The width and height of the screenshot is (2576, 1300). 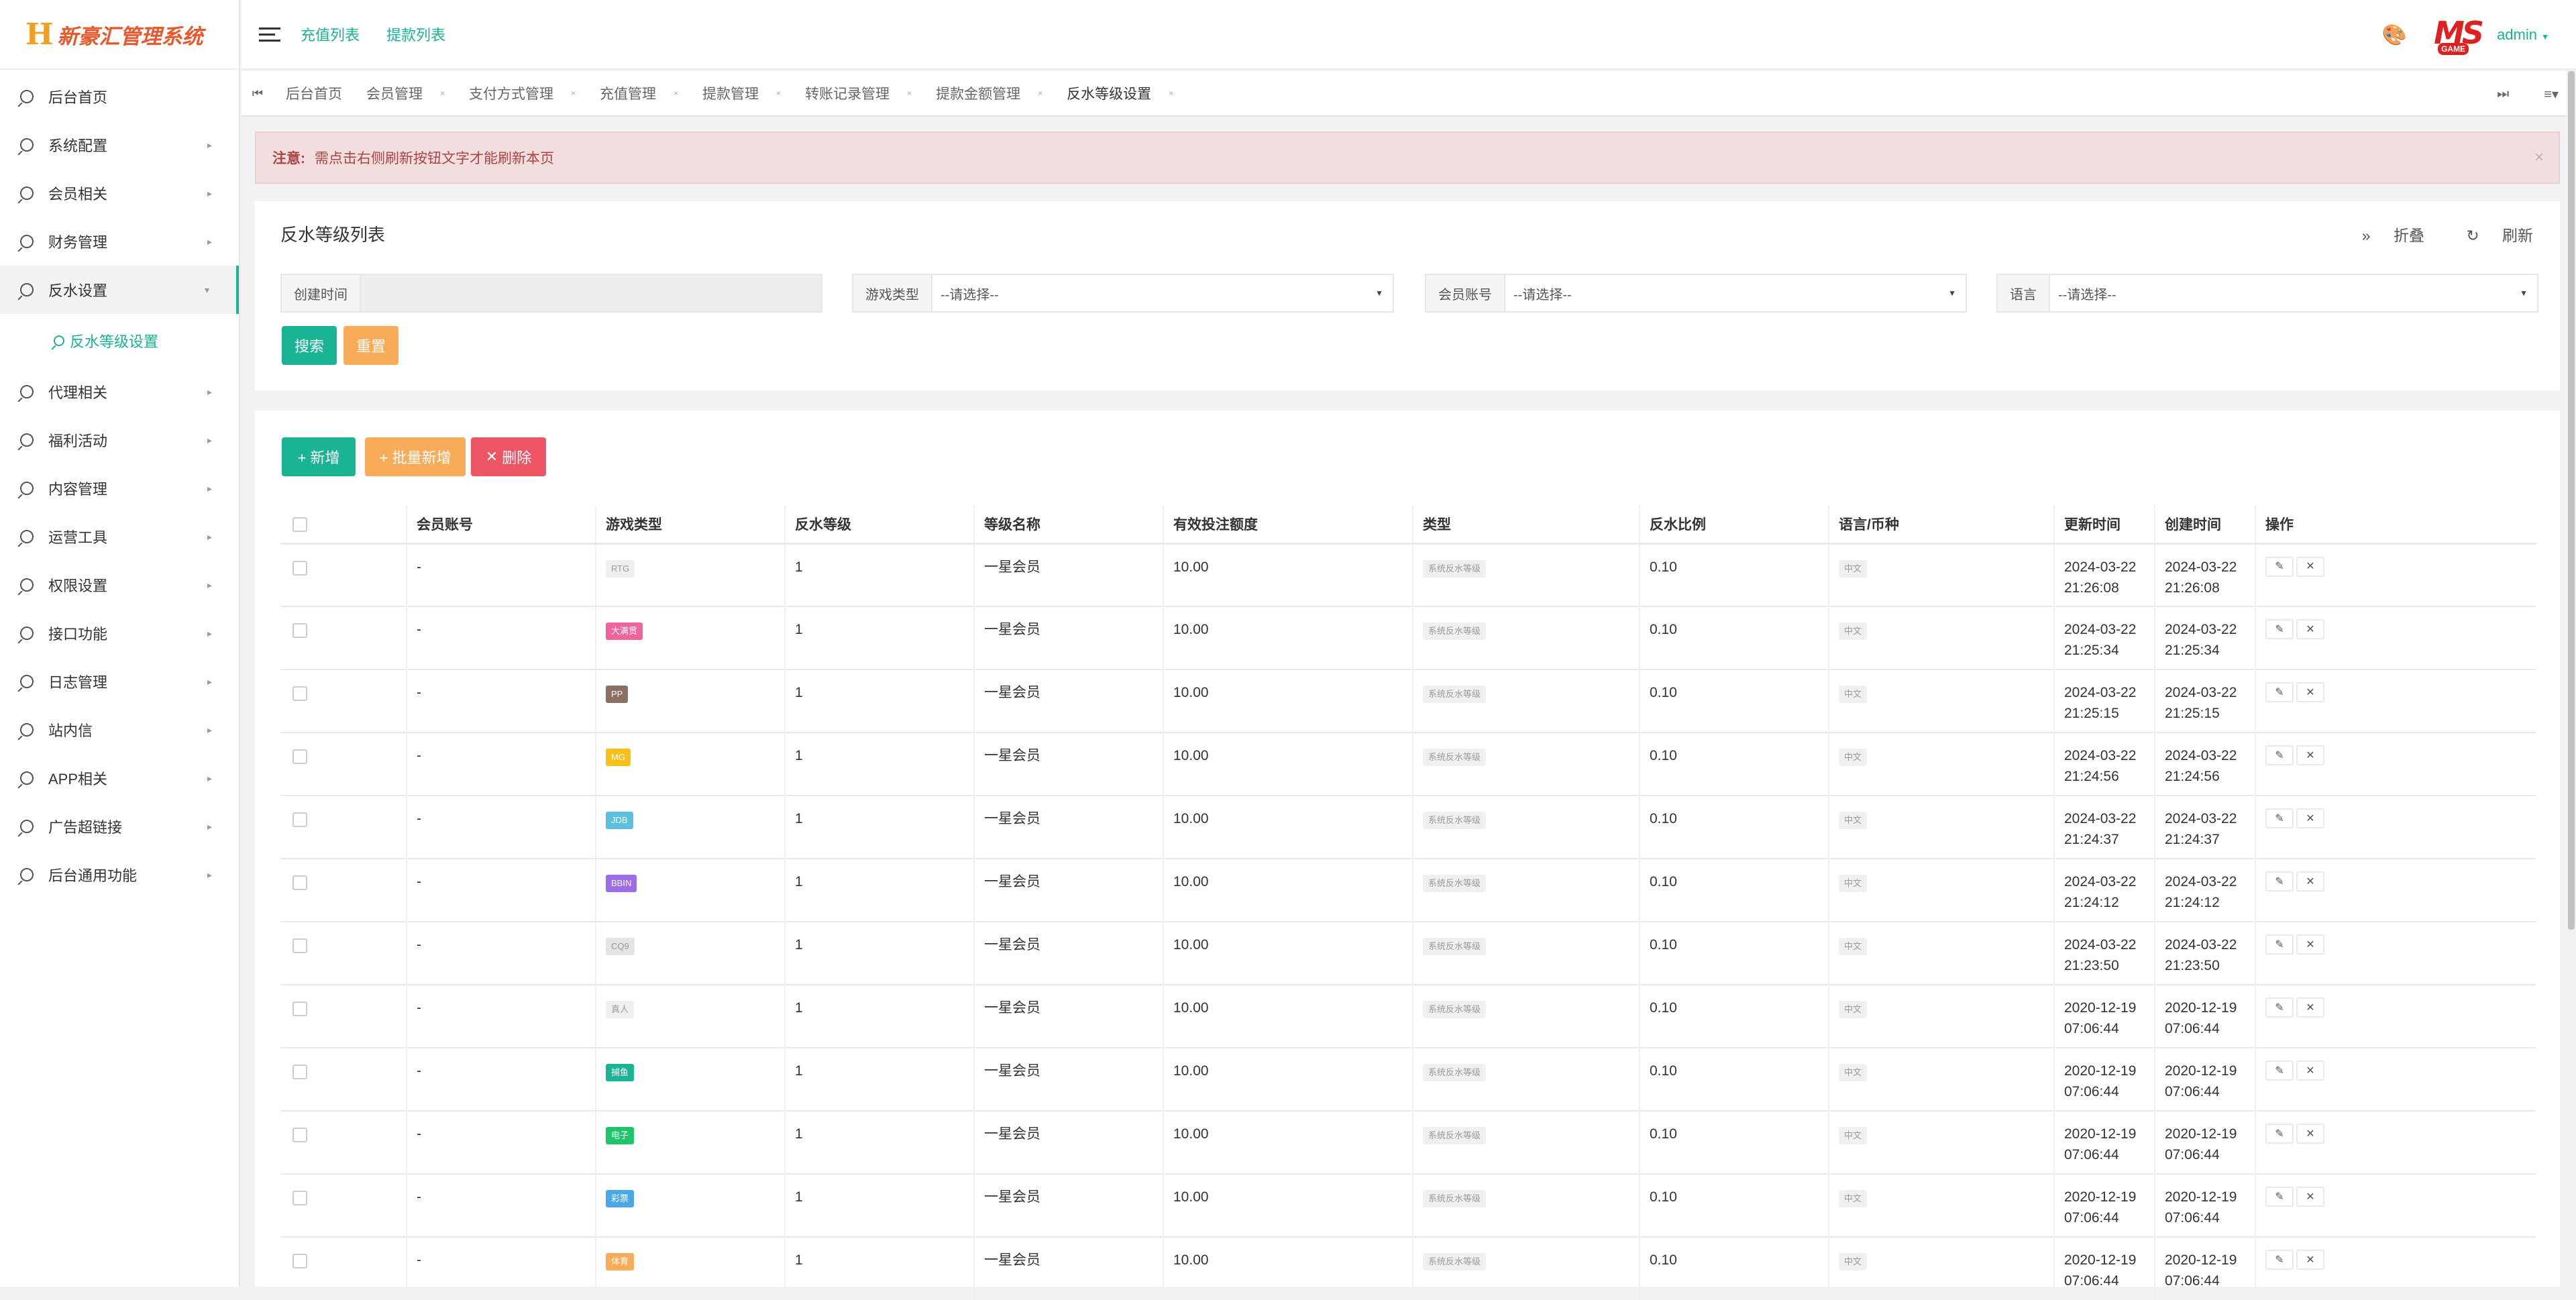 What do you see at coordinates (1068, 526) in the screenshot?
I see `column-header: 等级名称` at bounding box center [1068, 526].